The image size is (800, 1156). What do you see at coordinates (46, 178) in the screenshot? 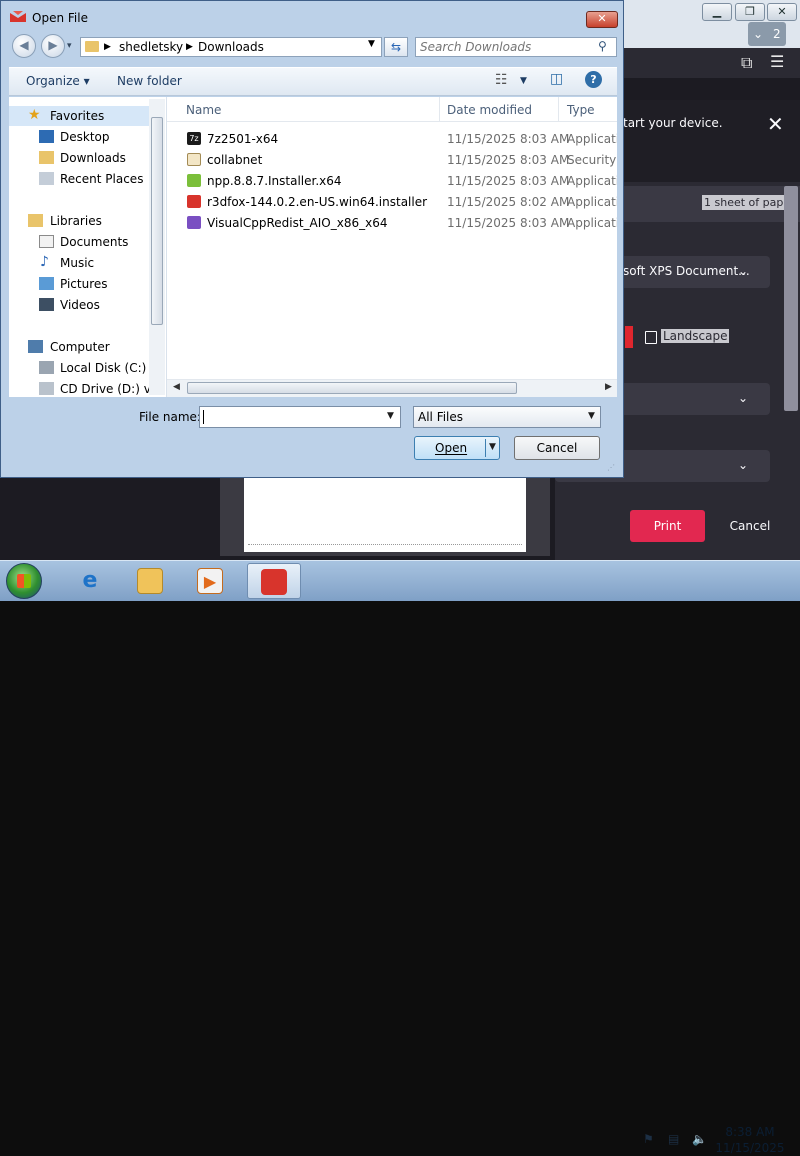
I see `recent-places-icon` at bounding box center [46, 178].